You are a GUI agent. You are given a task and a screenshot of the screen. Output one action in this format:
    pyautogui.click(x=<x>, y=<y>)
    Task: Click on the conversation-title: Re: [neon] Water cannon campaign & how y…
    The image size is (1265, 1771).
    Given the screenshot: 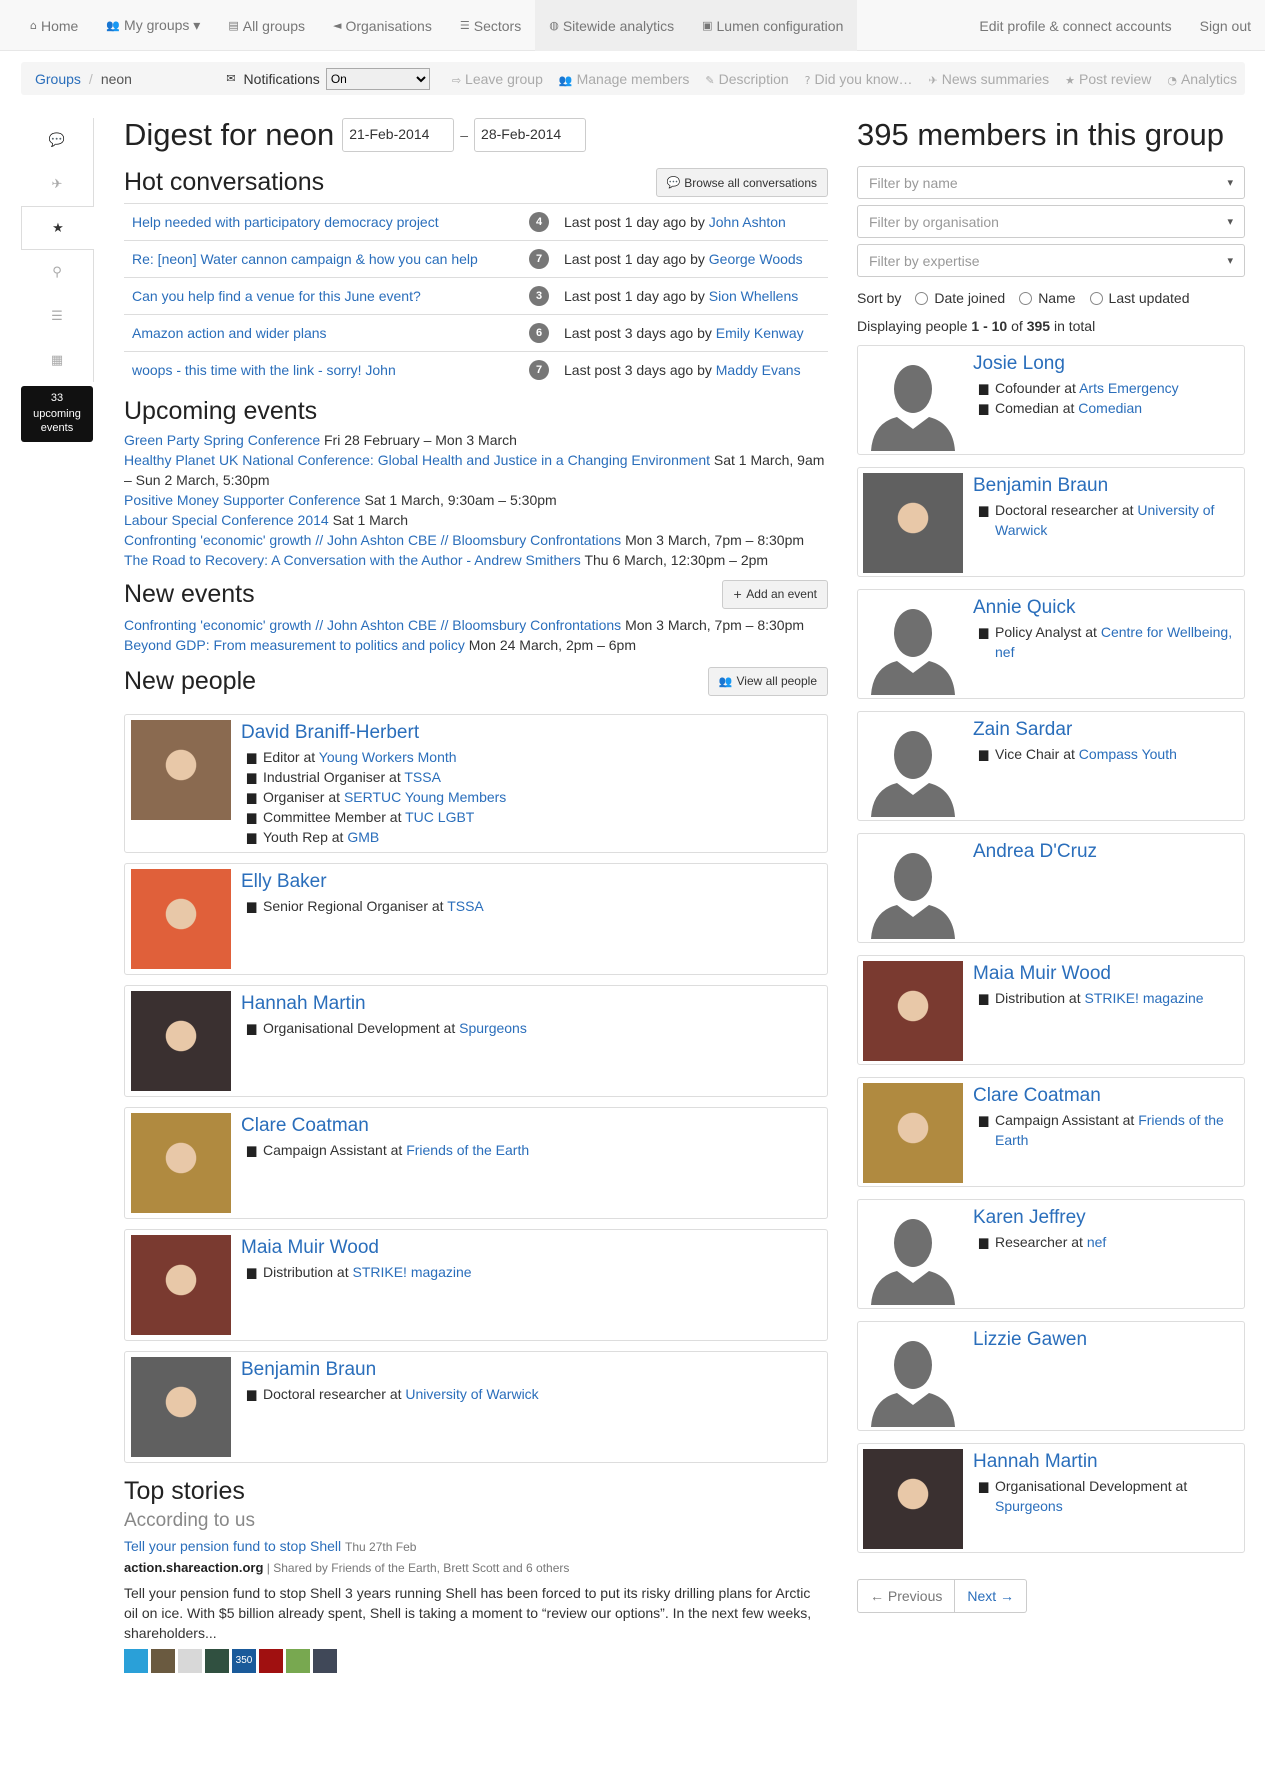 What is the action you would take?
    pyautogui.click(x=305, y=259)
    